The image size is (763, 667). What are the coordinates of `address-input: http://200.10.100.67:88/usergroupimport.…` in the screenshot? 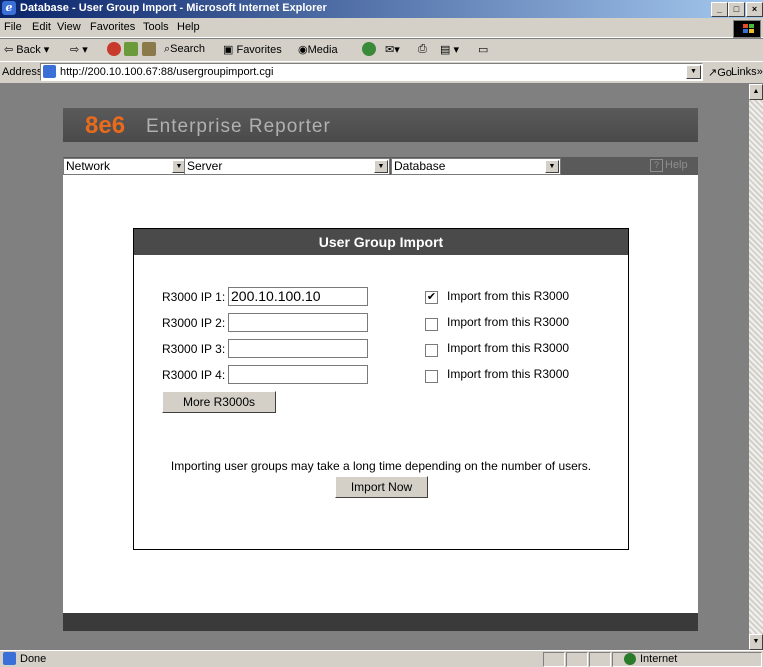 It's located at (371, 72).